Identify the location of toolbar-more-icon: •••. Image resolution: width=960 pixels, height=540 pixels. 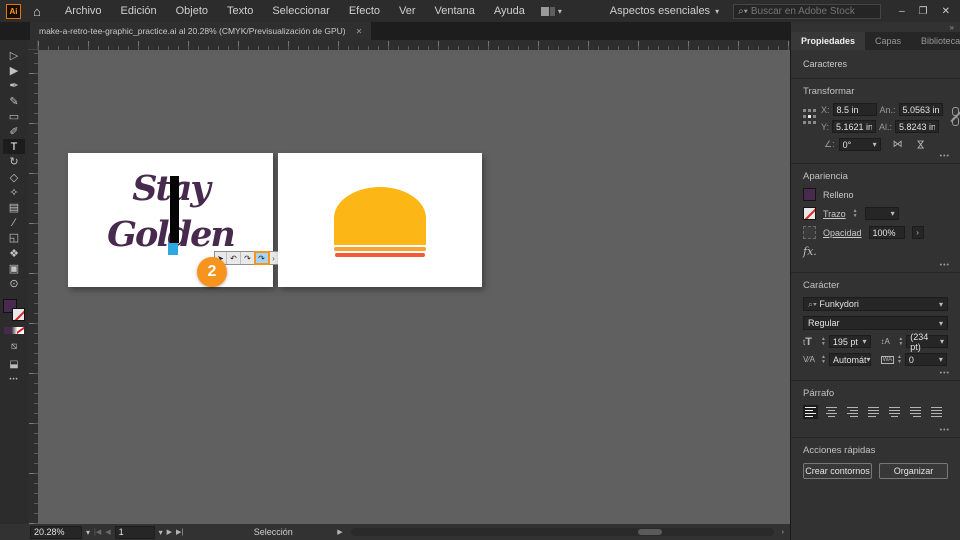
(13, 380).